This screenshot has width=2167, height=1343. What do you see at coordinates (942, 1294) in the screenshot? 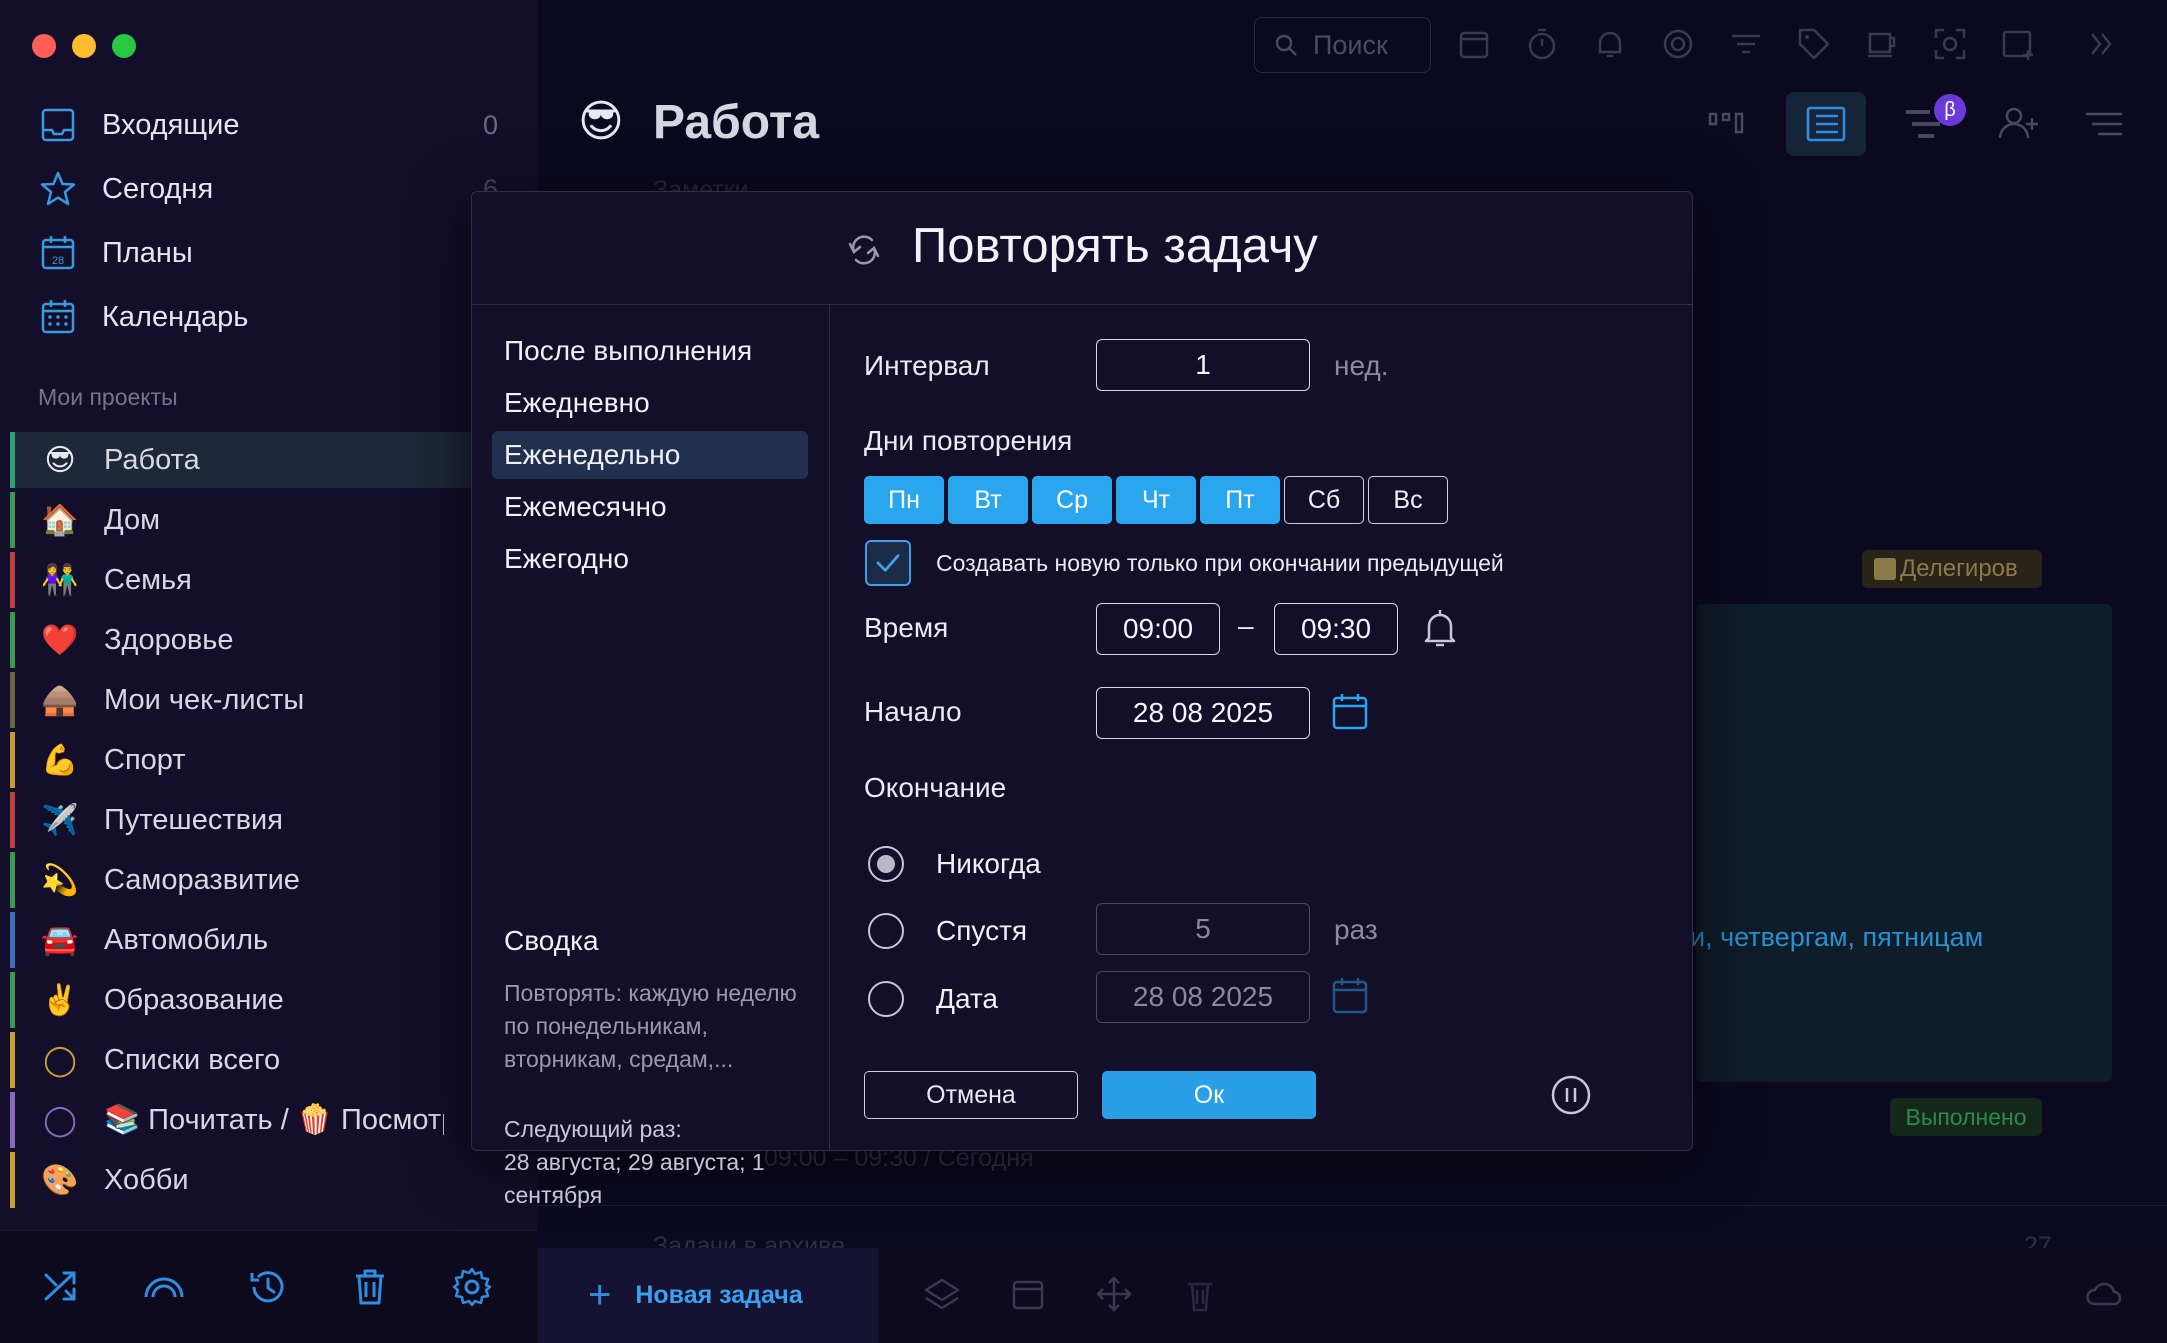
I see `layers-icon` at bounding box center [942, 1294].